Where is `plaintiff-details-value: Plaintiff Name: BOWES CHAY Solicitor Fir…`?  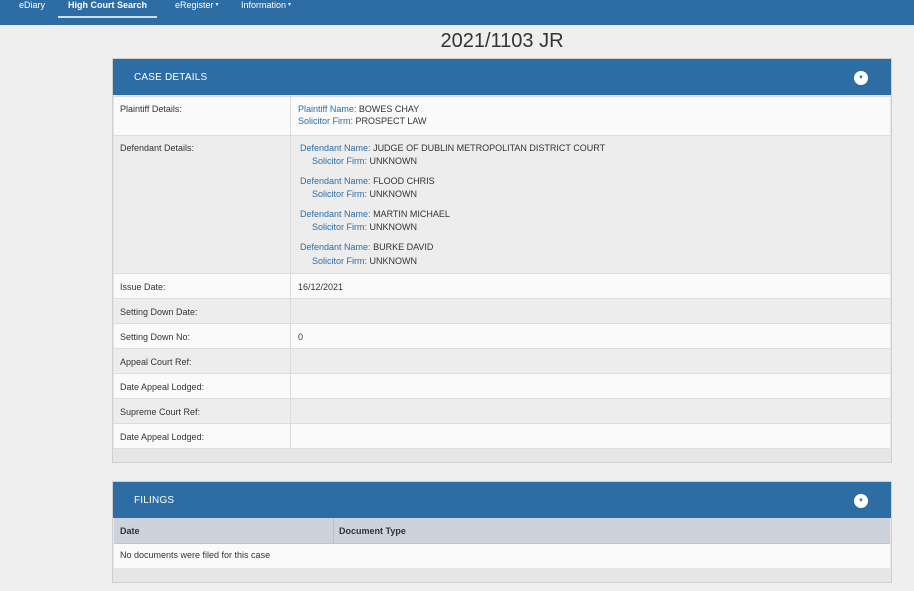 plaintiff-details-value: Plaintiff Name: BOWES CHAY Solicitor Fir… is located at coordinates (362, 115).